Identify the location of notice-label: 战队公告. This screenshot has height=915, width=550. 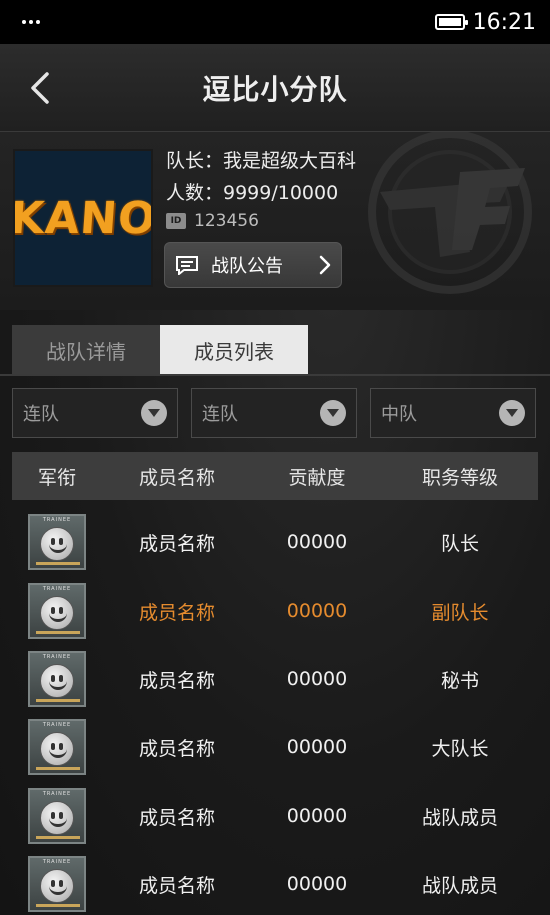
(247, 266).